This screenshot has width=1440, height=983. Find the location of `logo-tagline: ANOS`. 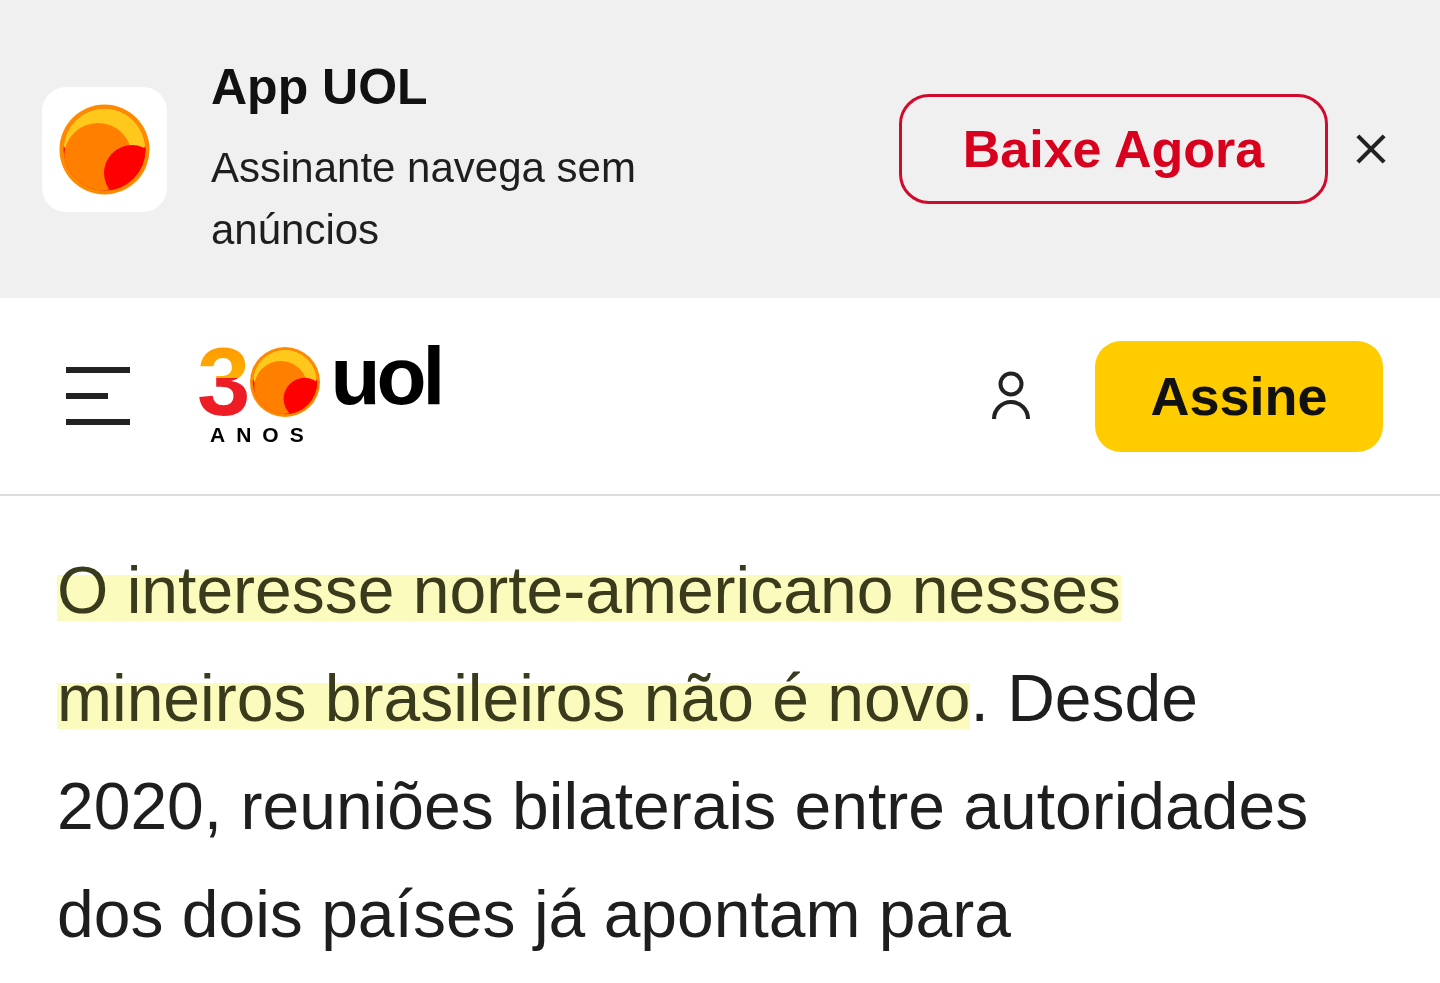

logo-tagline: ANOS is located at coordinates (262, 435).